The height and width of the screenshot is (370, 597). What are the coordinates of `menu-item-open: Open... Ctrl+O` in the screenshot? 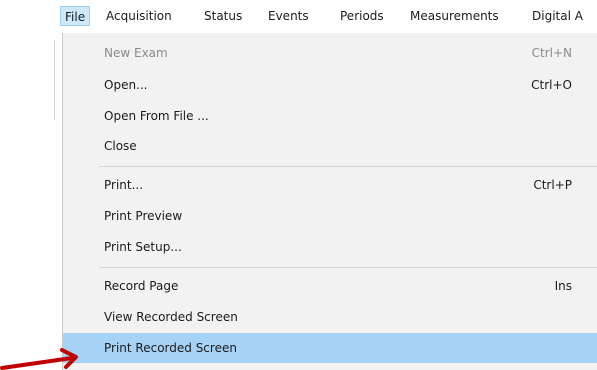 It's located at (330, 85).